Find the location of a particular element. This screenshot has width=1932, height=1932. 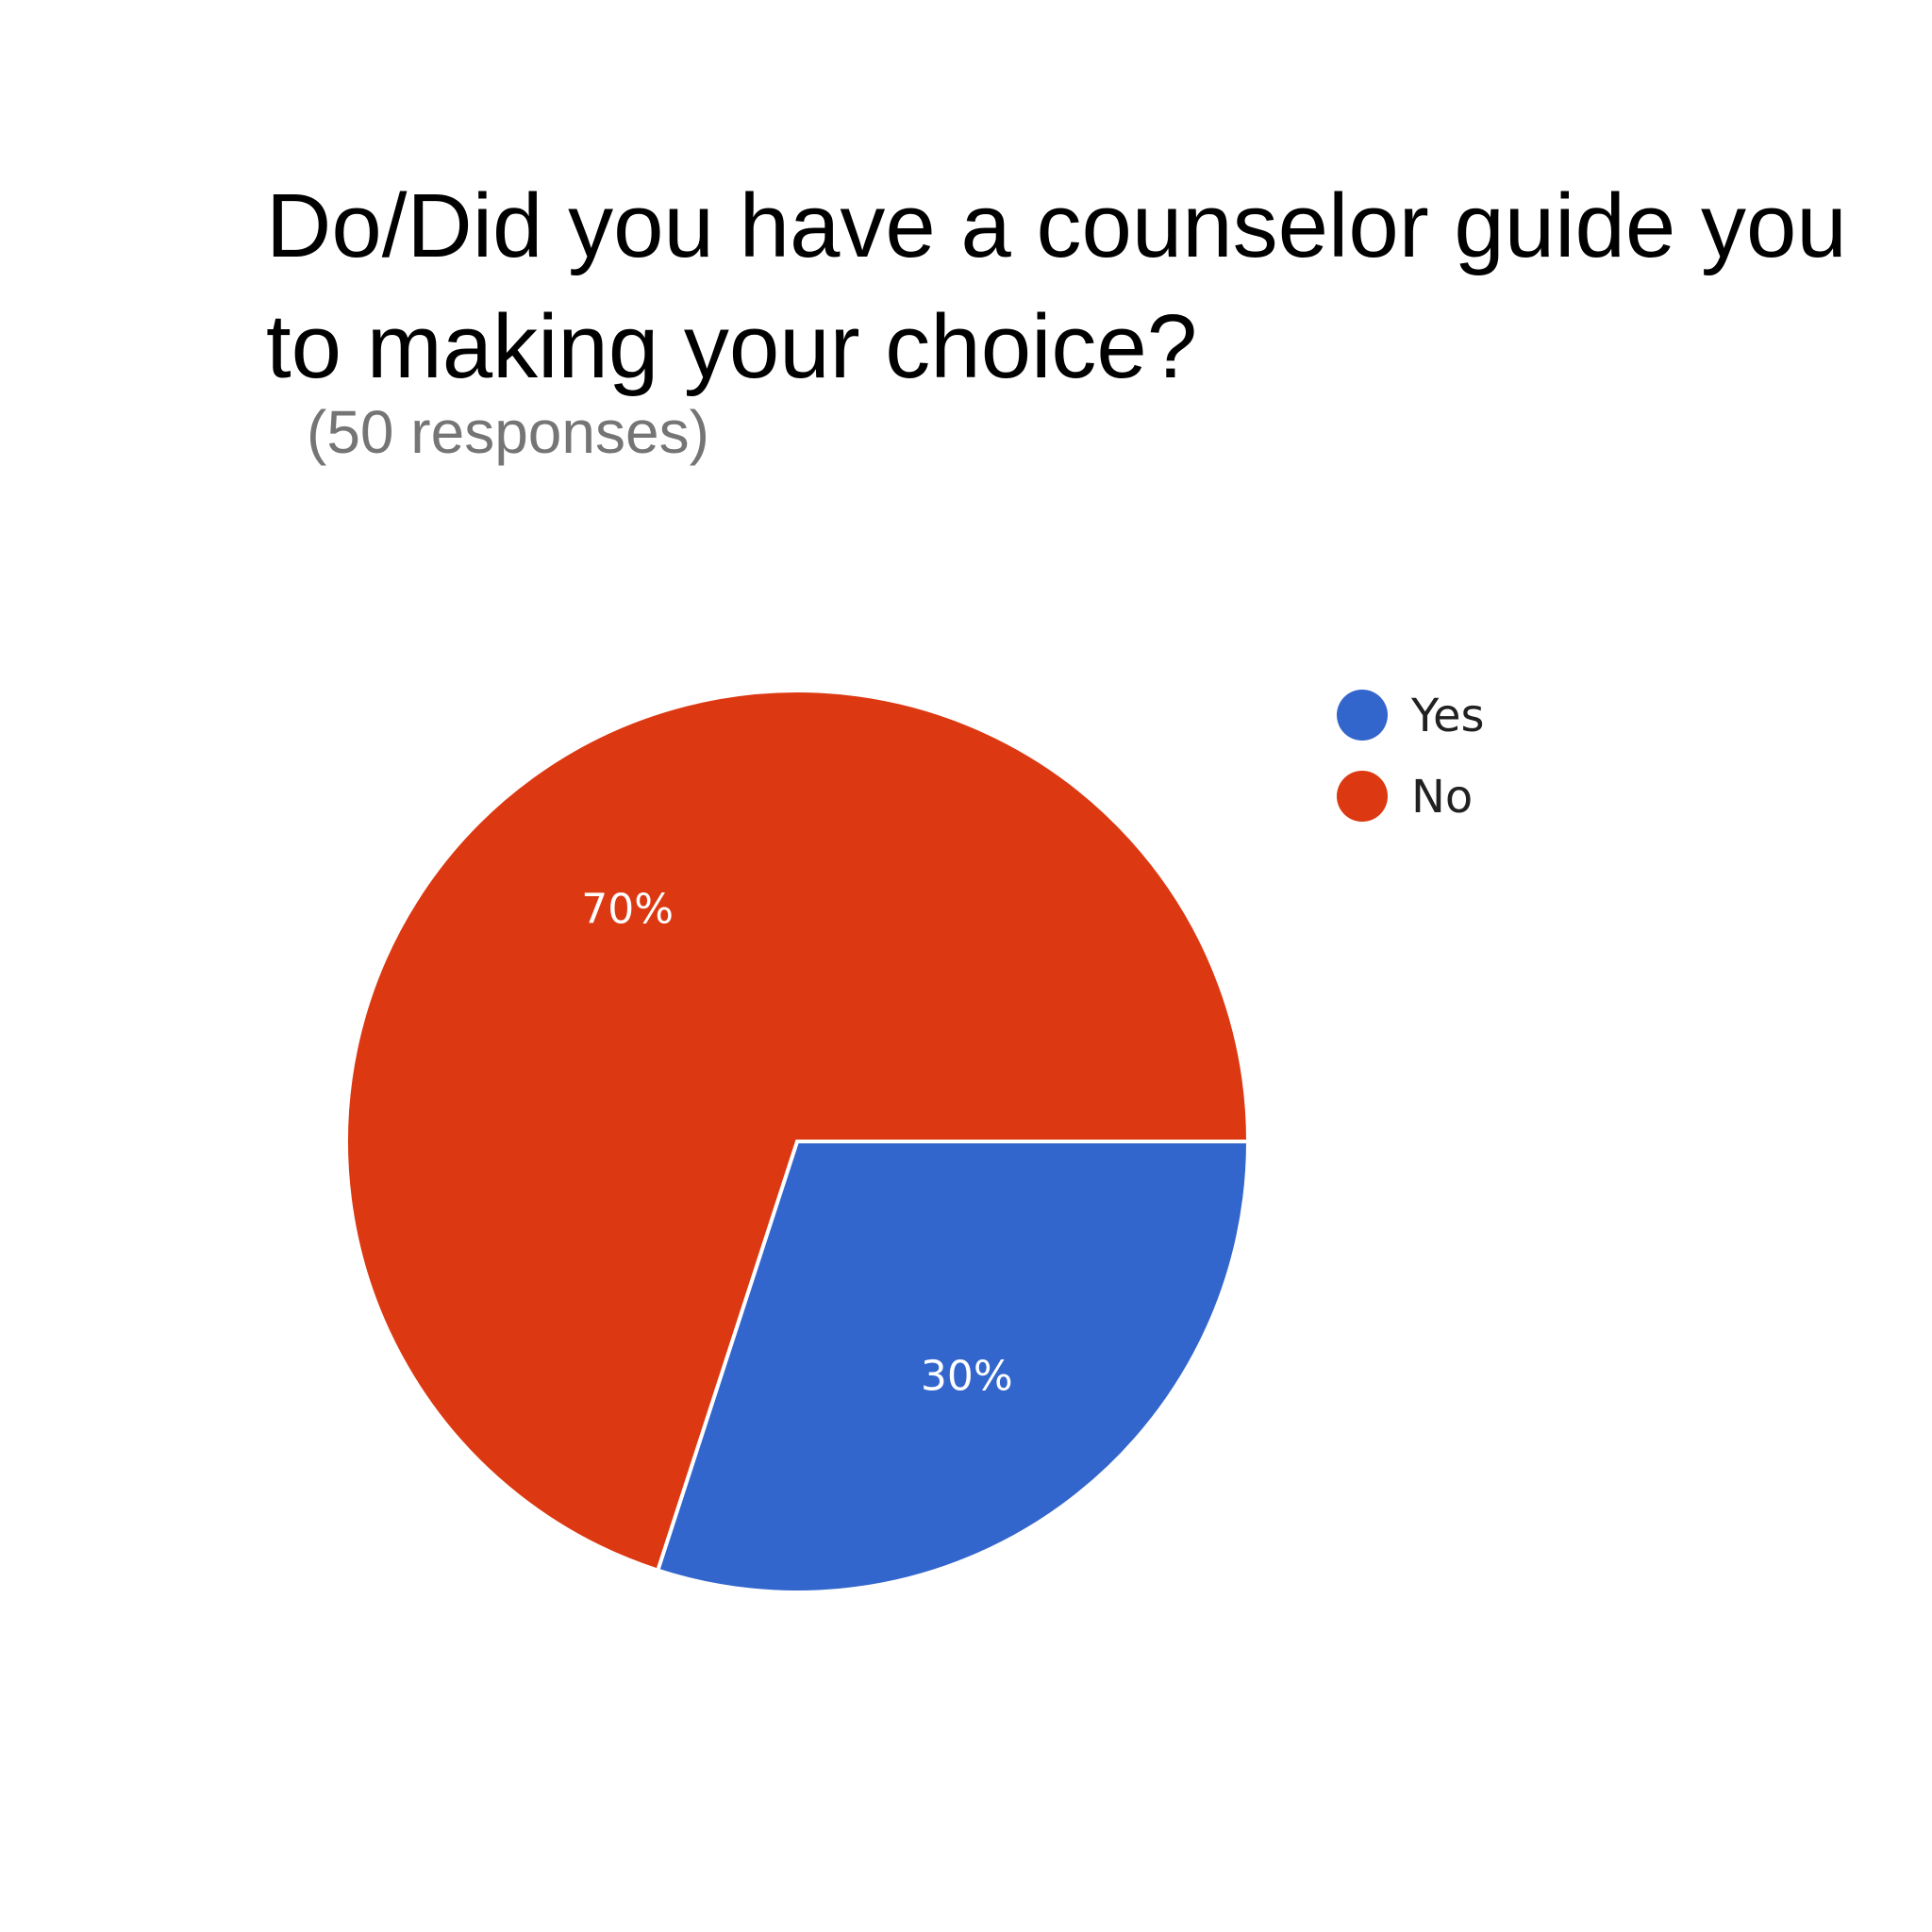

slice-label-no: 70% is located at coordinates (627, 910).